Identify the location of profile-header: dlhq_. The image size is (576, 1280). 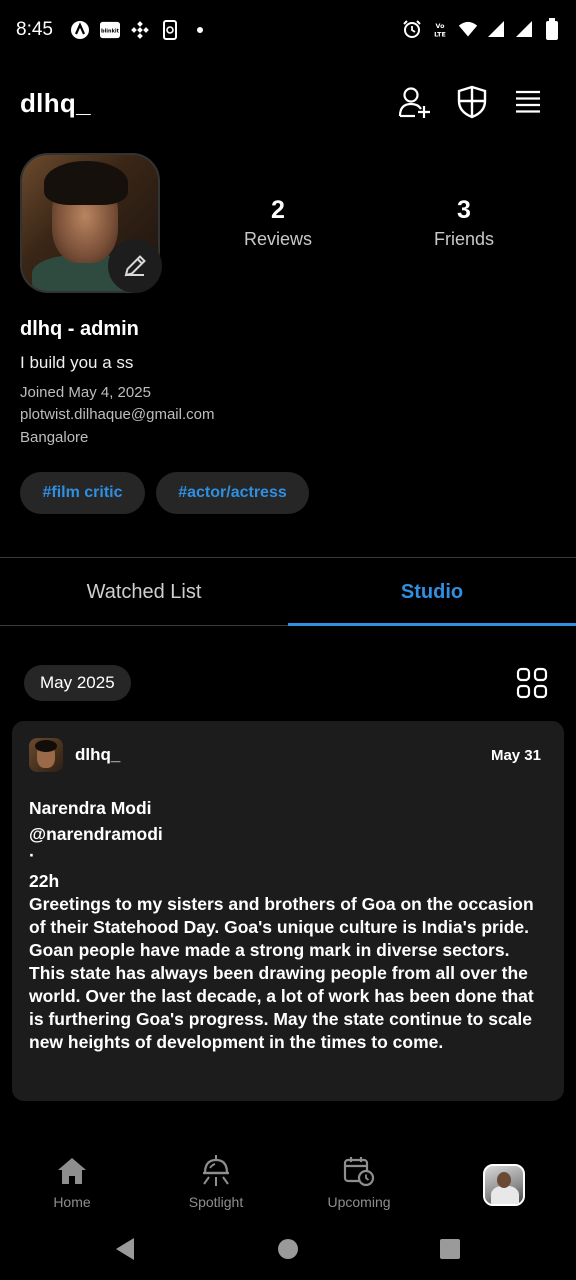
(288, 105).